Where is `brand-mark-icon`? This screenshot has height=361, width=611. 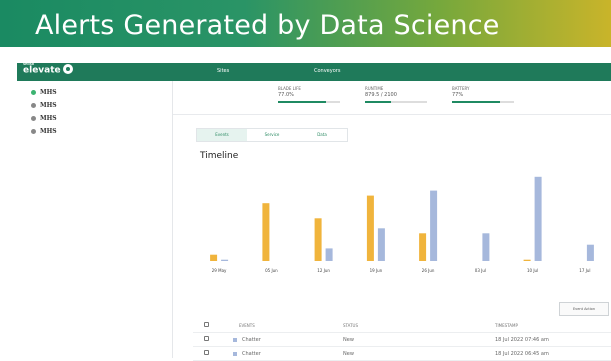 brand-mark-icon is located at coordinates (67, 69).